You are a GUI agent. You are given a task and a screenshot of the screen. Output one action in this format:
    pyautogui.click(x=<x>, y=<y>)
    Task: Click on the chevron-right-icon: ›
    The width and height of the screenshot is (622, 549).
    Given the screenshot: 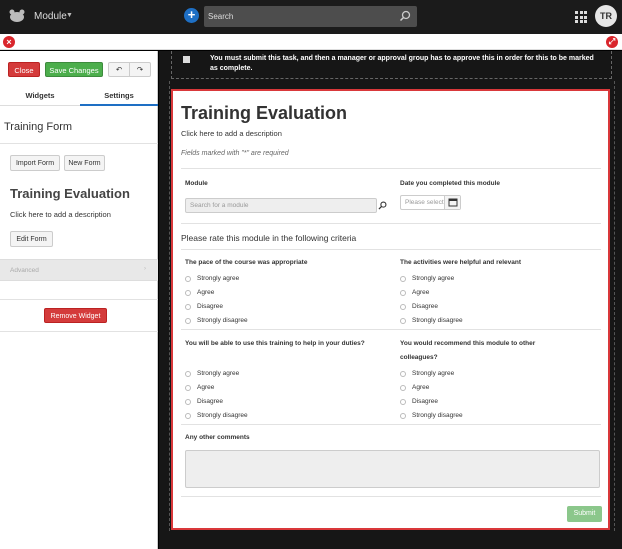 What is the action you would take?
    pyautogui.click(x=145, y=269)
    